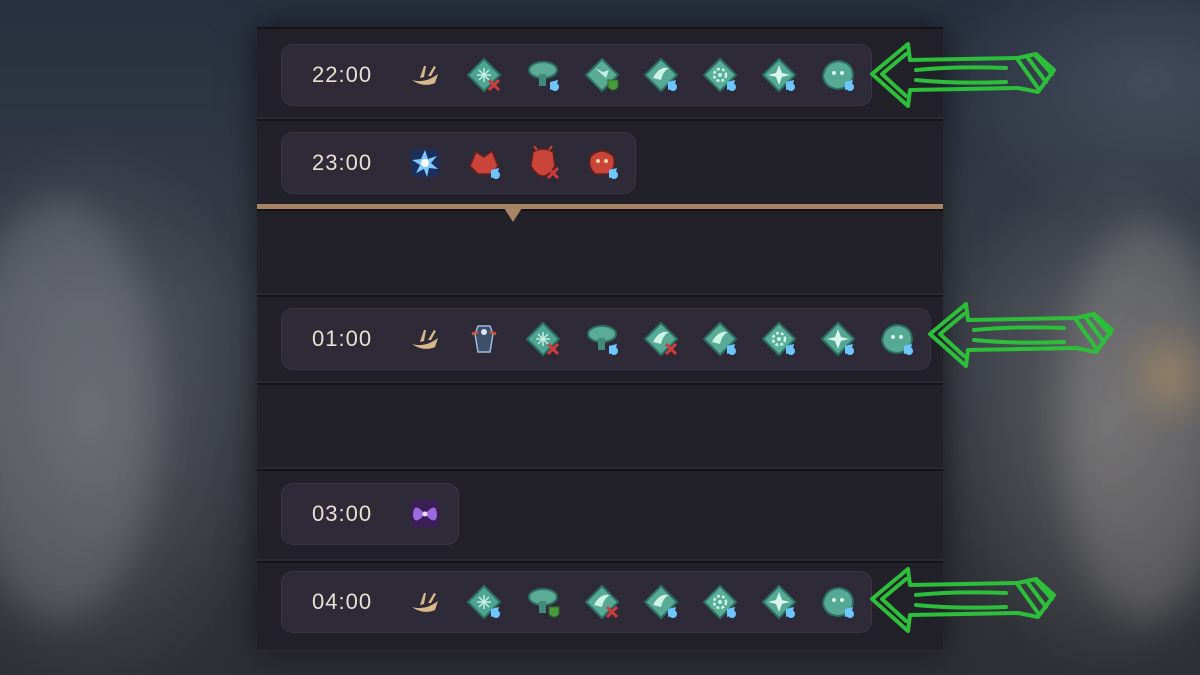 Image resolution: width=1200 pixels, height=675 pixels. Describe the element at coordinates (1170, 375) in the screenshot. I see `background-blur-right-warm` at that location.